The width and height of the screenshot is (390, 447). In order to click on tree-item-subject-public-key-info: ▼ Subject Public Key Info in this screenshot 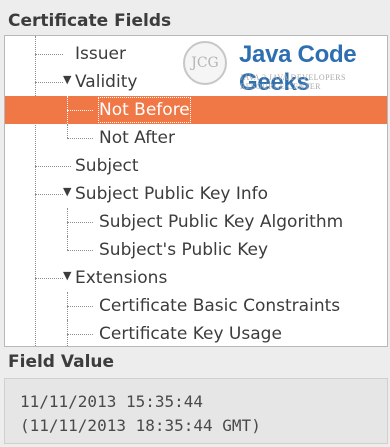, I will do `click(196, 194)`.